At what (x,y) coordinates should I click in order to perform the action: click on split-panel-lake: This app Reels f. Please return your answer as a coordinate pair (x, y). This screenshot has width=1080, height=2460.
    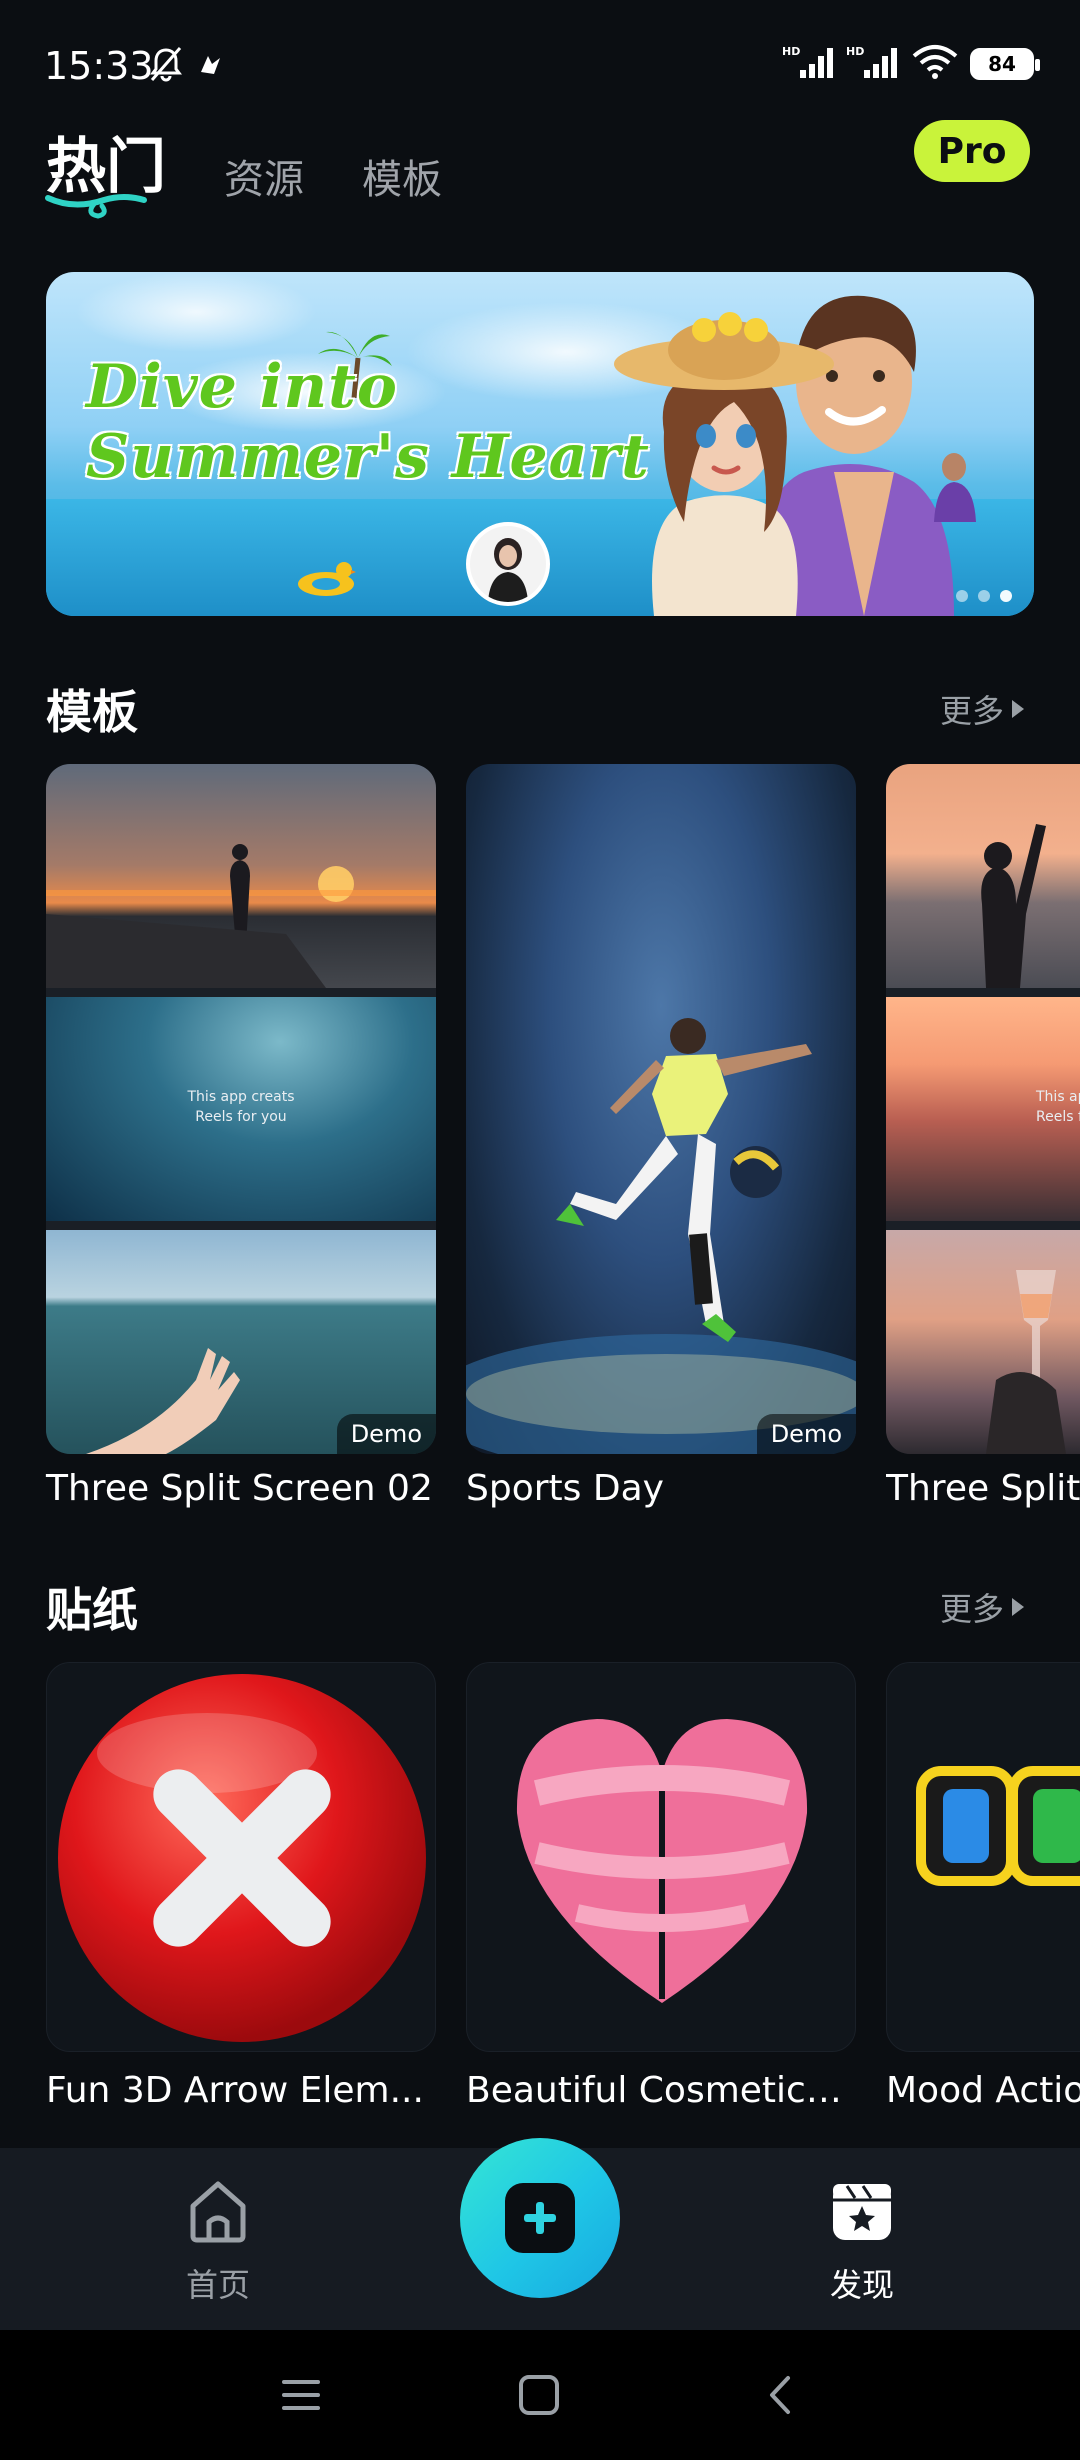
    Looking at the image, I should click on (983, 1109).